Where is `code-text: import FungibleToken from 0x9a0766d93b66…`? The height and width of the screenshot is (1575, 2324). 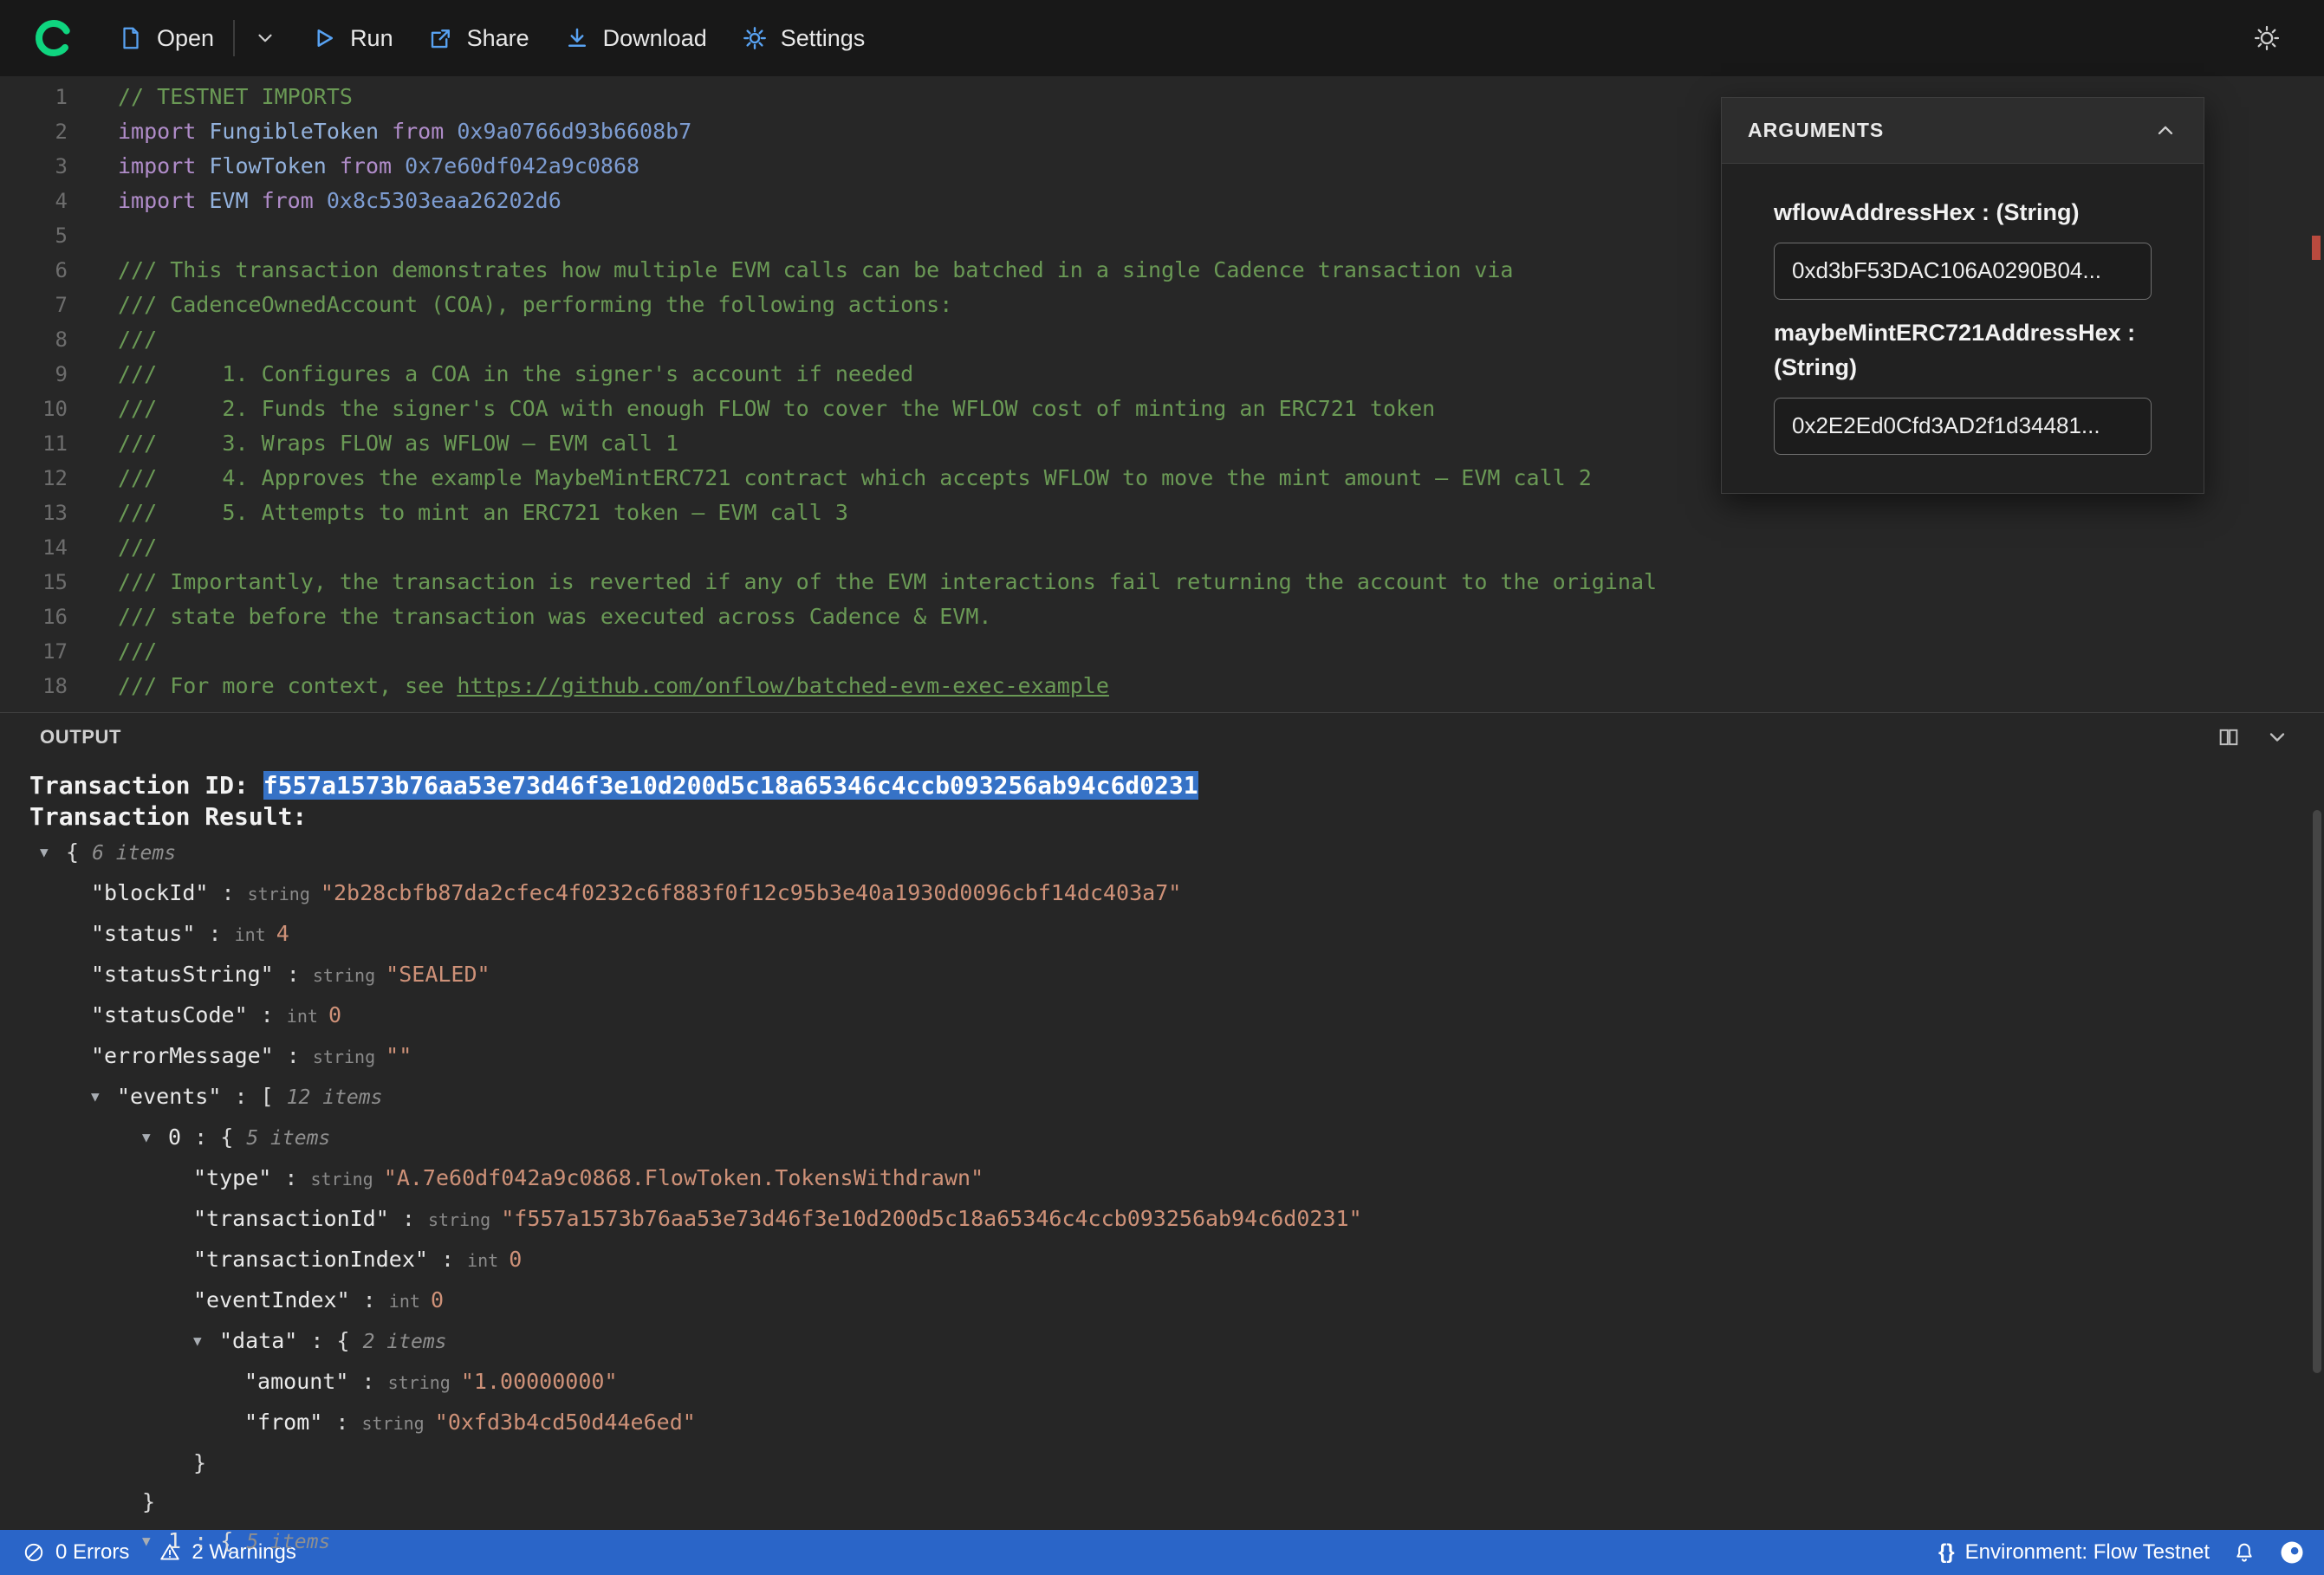 code-text: import FungibleToken from 0x9a0766d93b66… is located at coordinates (404, 131).